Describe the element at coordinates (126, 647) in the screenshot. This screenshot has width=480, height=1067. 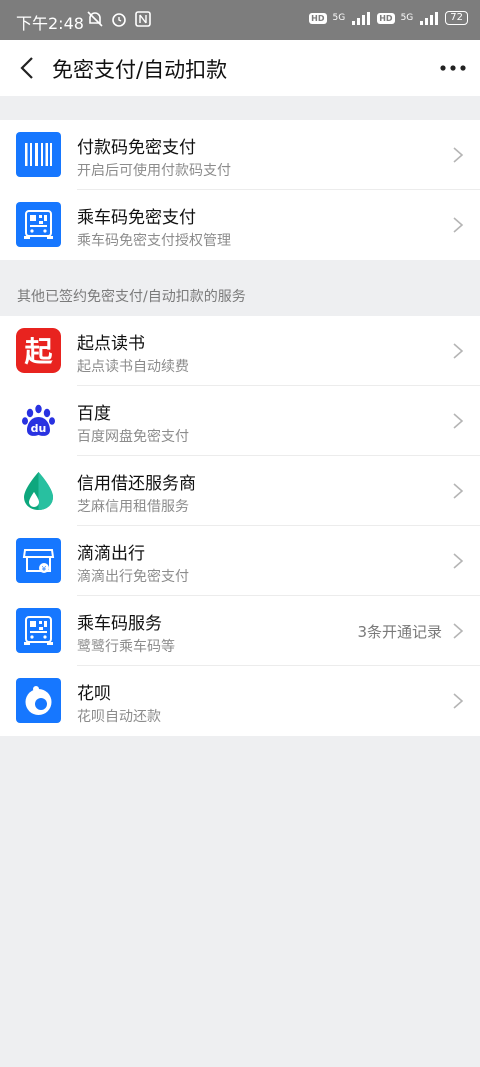
I see `item-subtitle: 鹭鹭行乘车码等` at that location.